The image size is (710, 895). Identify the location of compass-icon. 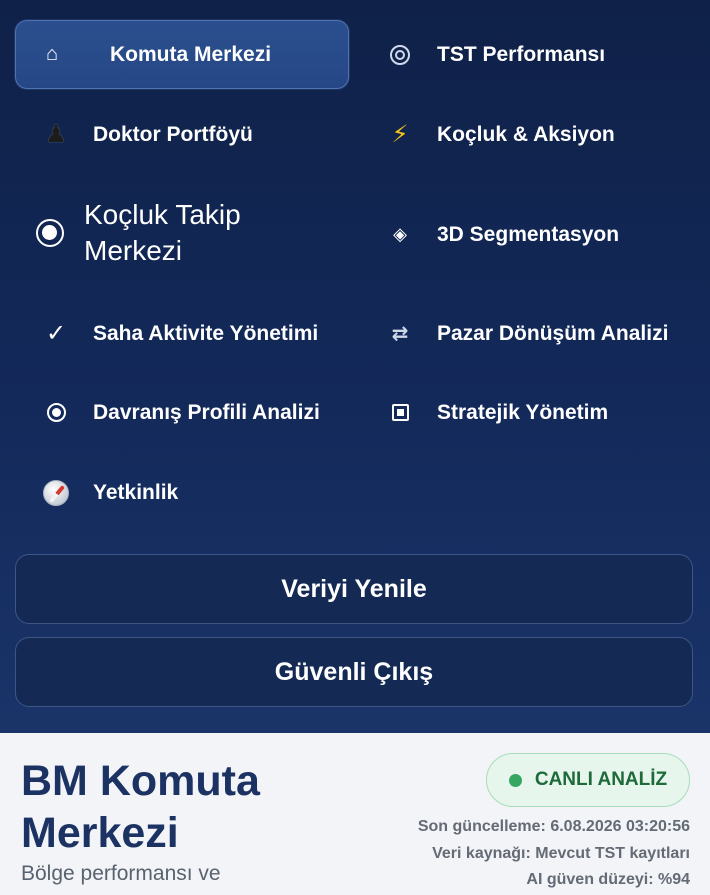
(56, 492).